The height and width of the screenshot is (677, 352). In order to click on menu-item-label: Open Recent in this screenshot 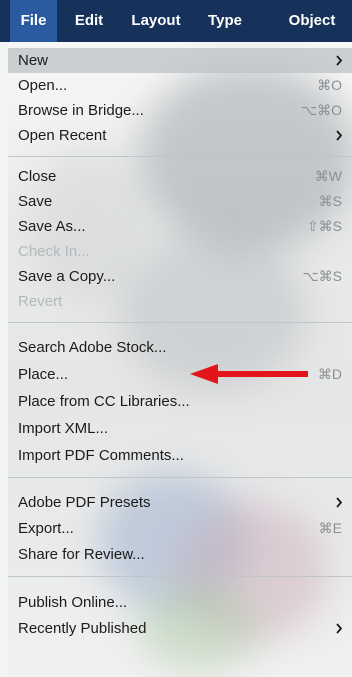, I will do `click(62, 135)`.